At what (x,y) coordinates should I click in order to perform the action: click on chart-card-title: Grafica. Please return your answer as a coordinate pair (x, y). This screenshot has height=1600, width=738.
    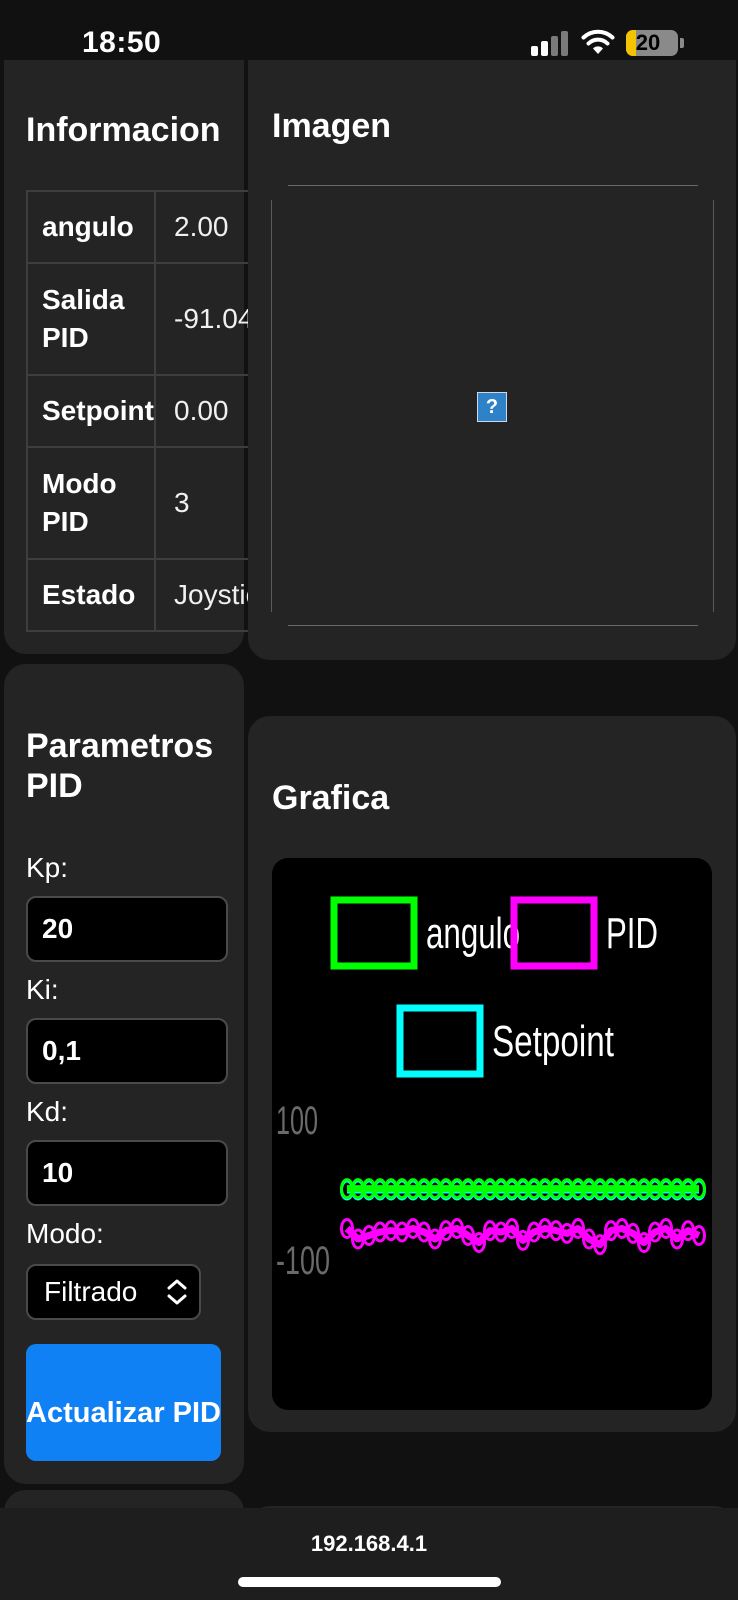
    Looking at the image, I should click on (331, 798).